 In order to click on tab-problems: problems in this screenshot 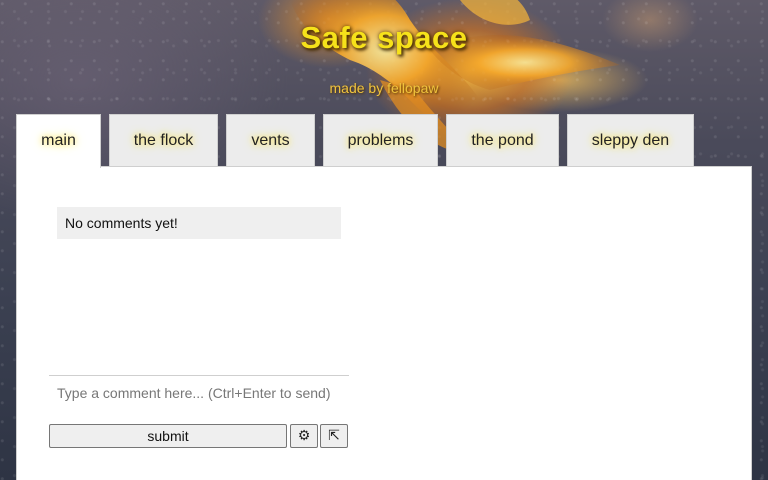, I will do `click(380, 140)`.